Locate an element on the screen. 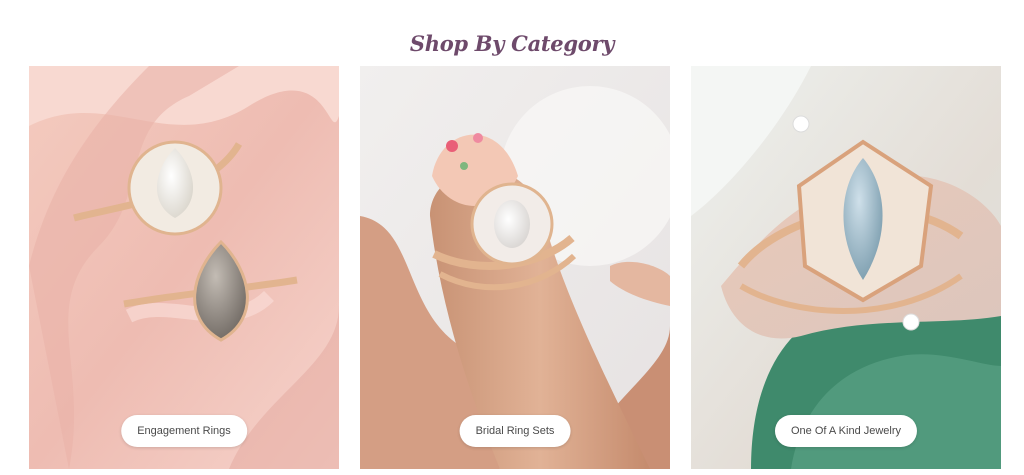  one-of-a-kind-jewelry-label: One Of A Kind Jewelry is located at coordinates (846, 431).